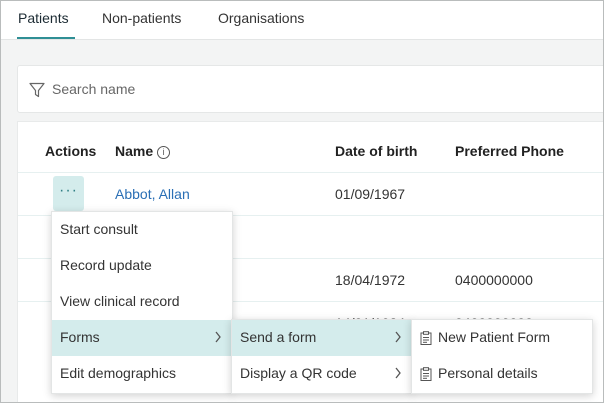 Image resolution: width=604 pixels, height=403 pixels. I want to click on forms-submenu: Send a form Display a QR code, so click(322, 356).